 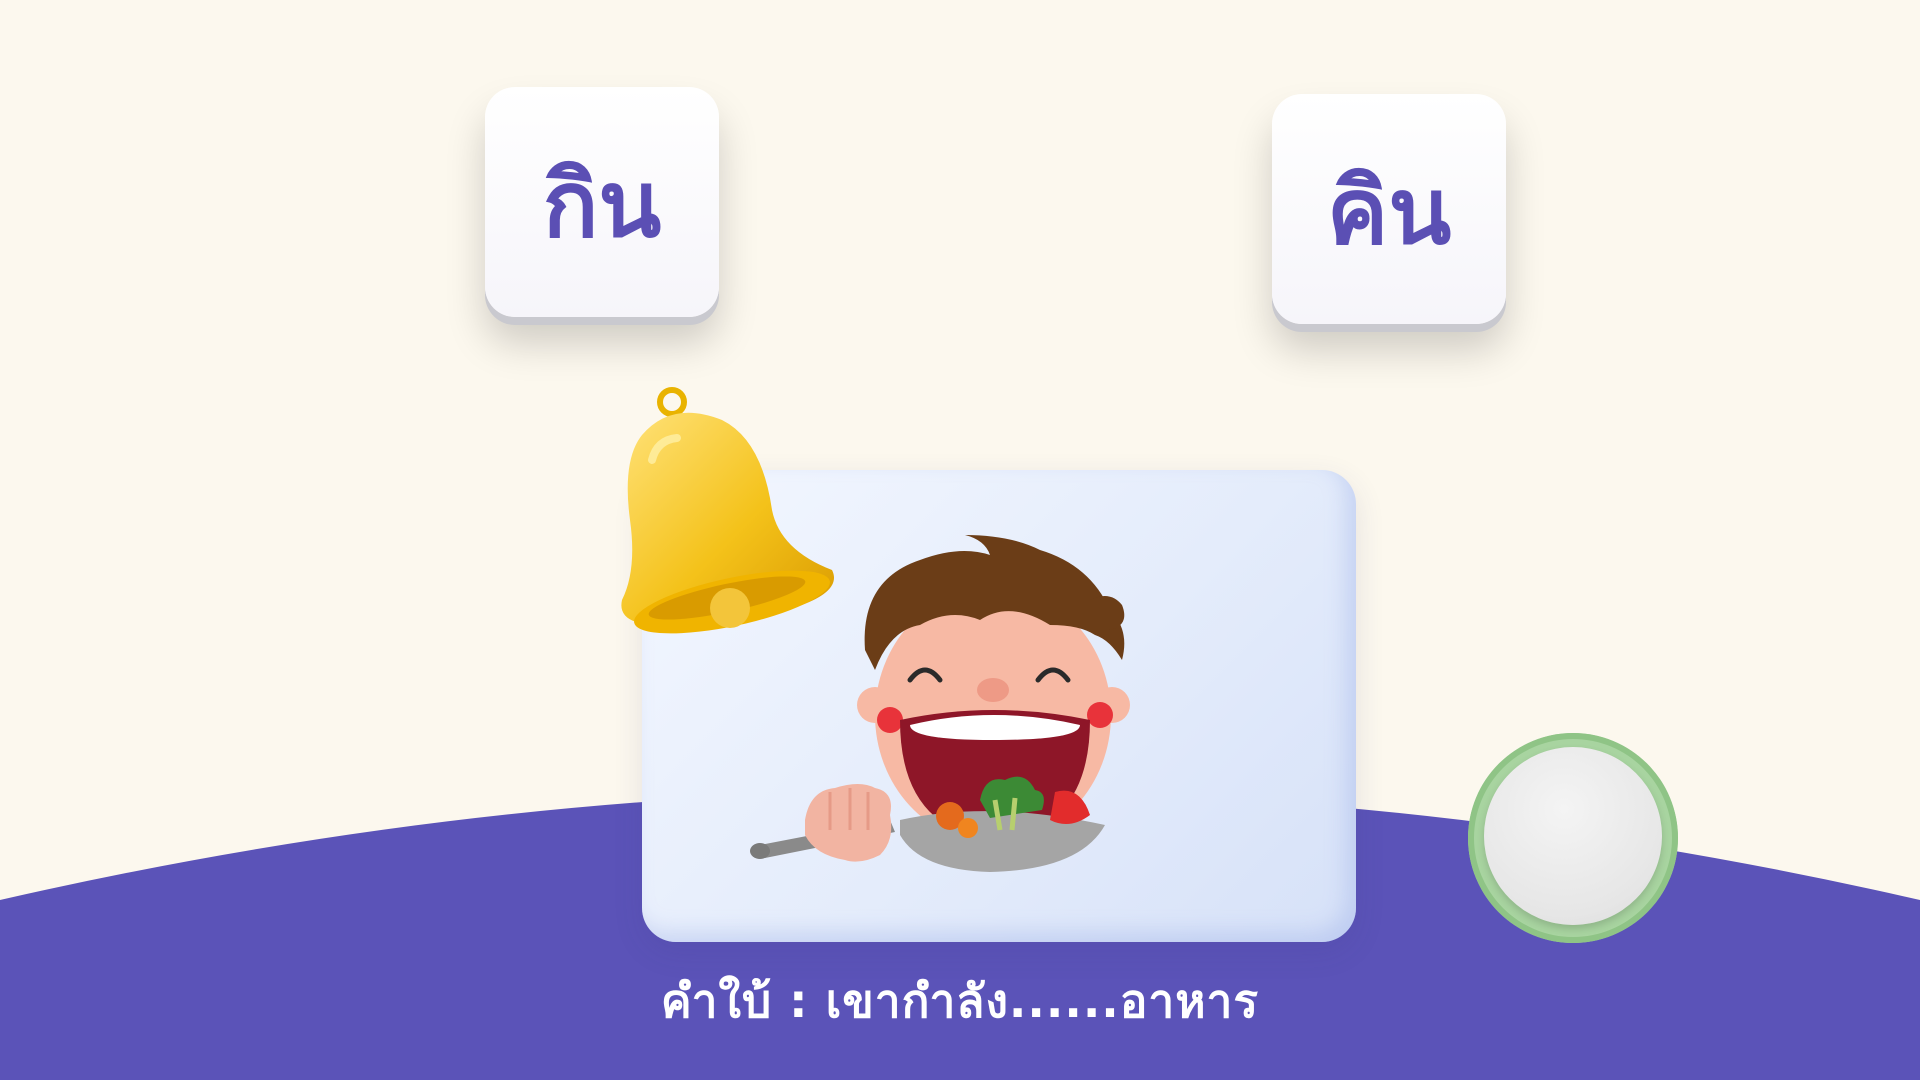 I want to click on choice-card-1: กิน, so click(x=602, y=202).